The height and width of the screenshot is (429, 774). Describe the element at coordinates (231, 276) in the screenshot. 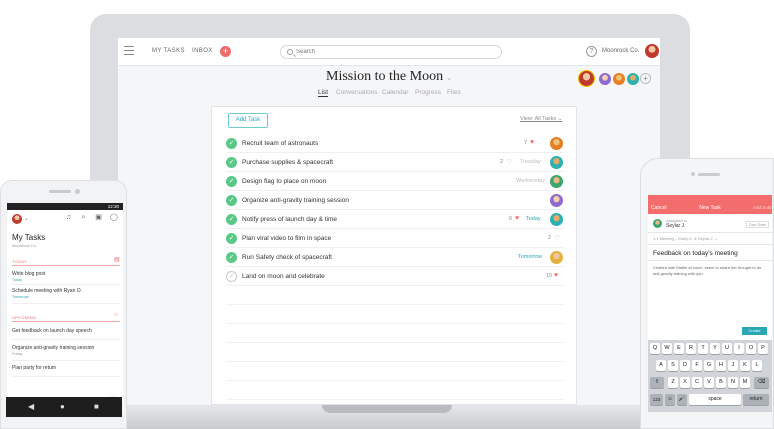

I see `check-open-icon: ✓` at that location.